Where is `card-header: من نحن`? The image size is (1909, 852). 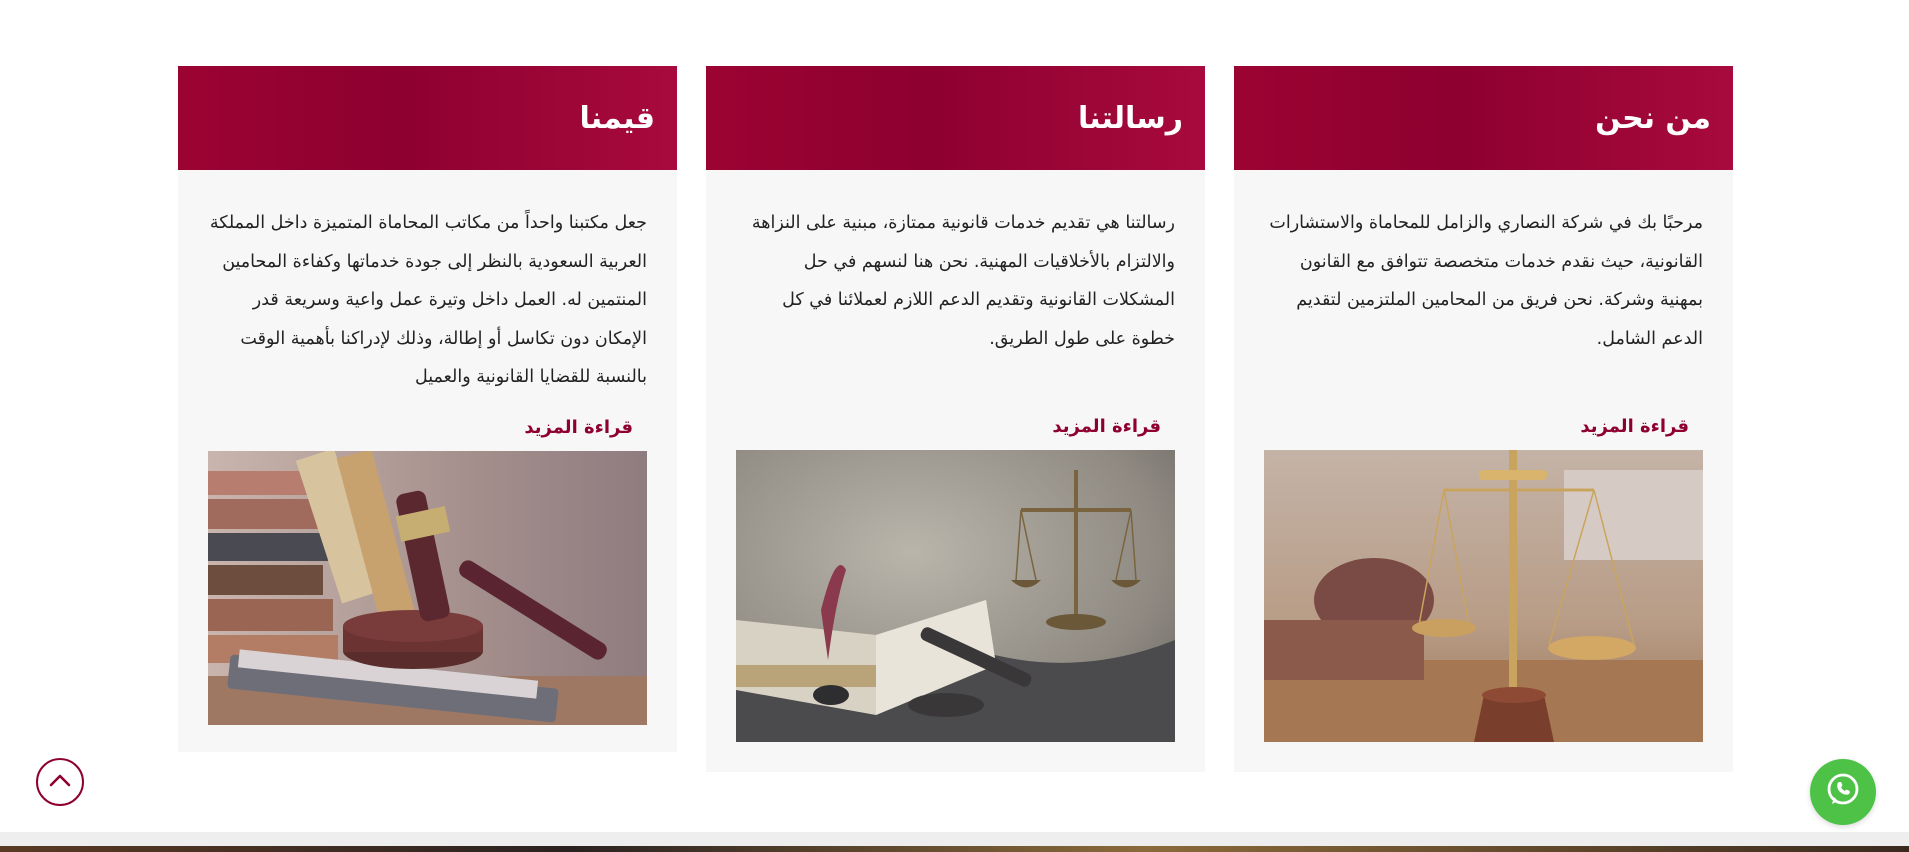
card-header: من نحن is located at coordinates (1483, 118).